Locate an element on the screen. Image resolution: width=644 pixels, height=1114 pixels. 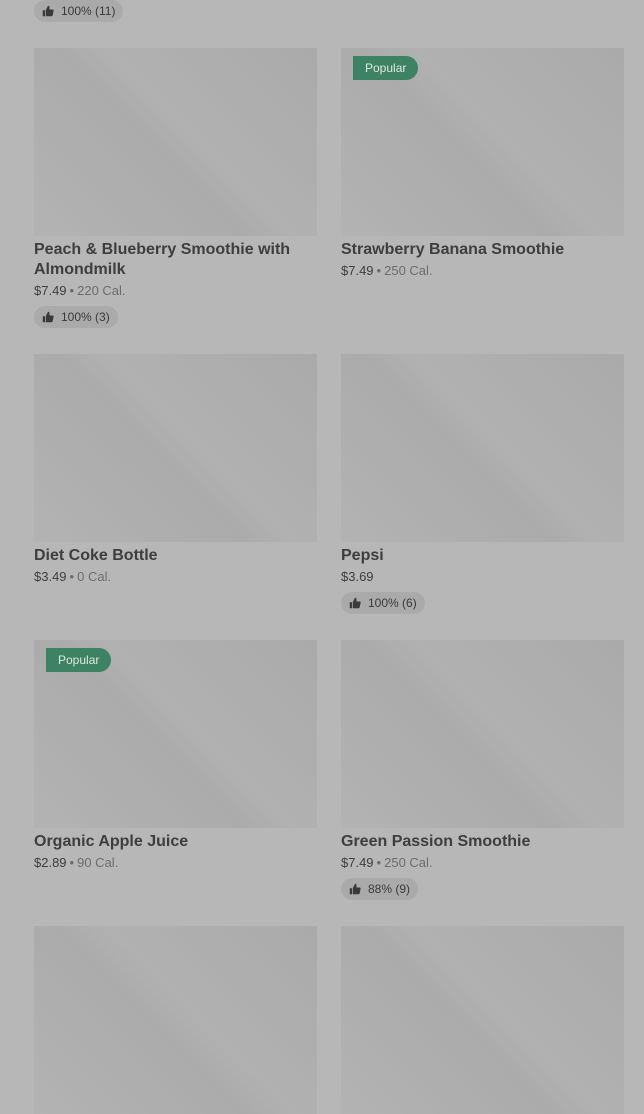
item-calories: 220 Cal. is located at coordinates (101, 290).